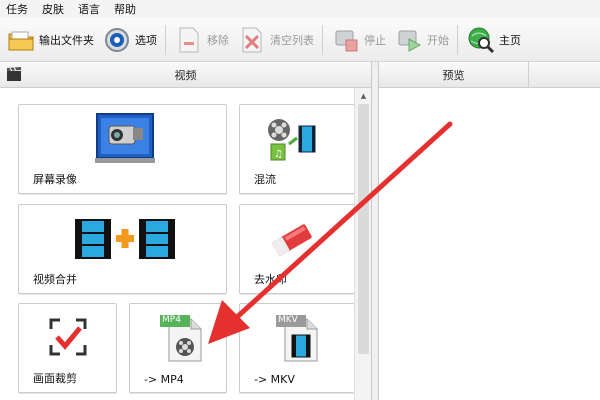 This screenshot has height=400, width=600. I want to click on remove-button: 移除, so click(201, 40).